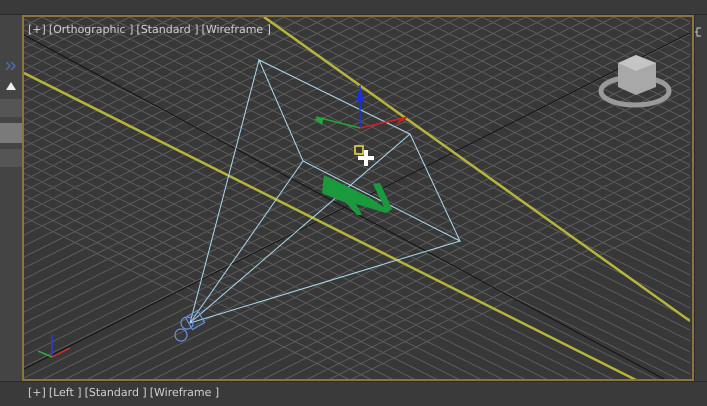 The height and width of the screenshot is (406, 707). I want to click on axis-tripod-icon, so click(54, 346).